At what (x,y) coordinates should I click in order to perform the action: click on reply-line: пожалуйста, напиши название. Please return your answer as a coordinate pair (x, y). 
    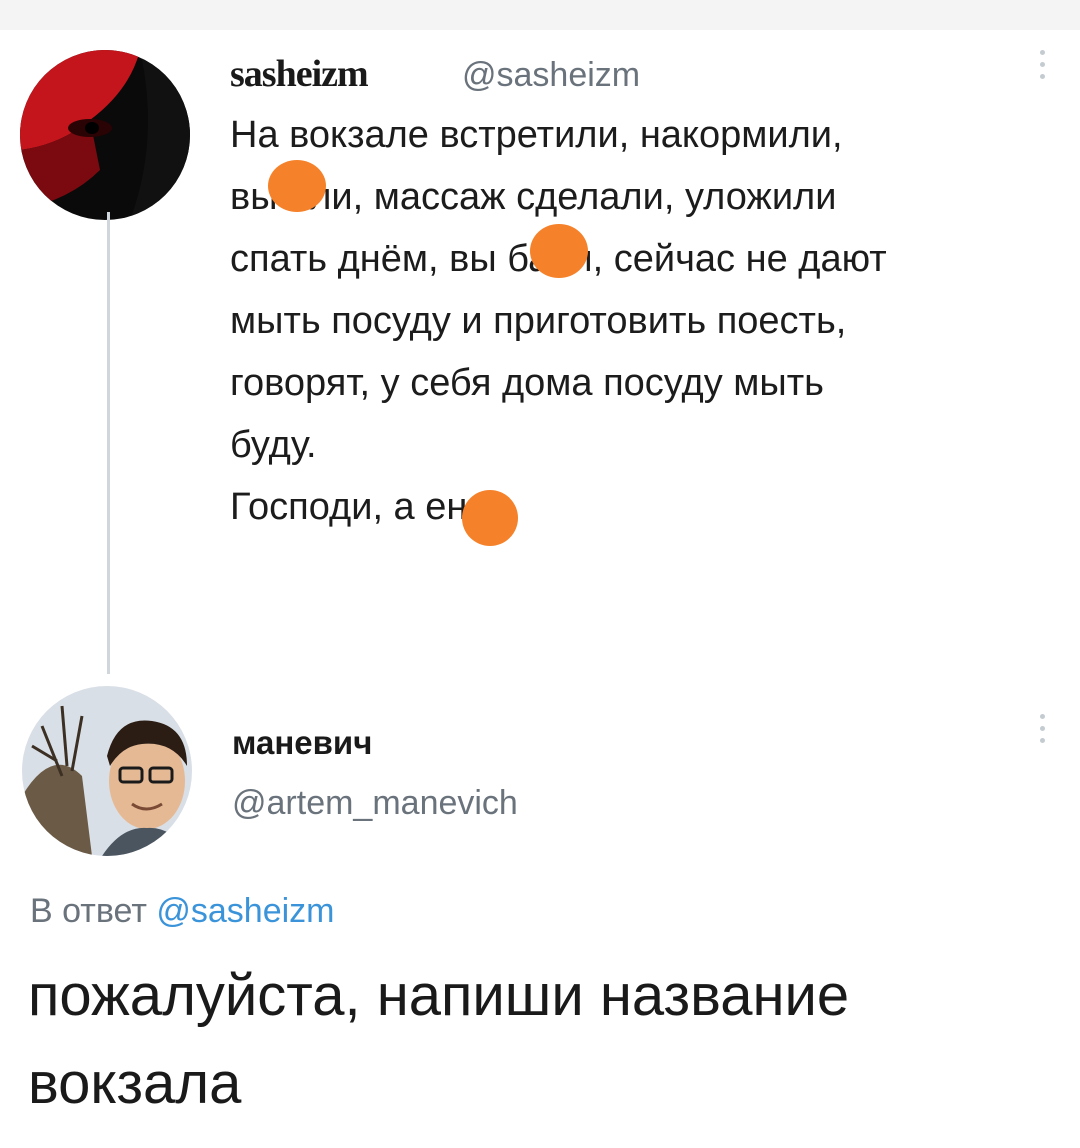
    Looking at the image, I should click on (439, 995).